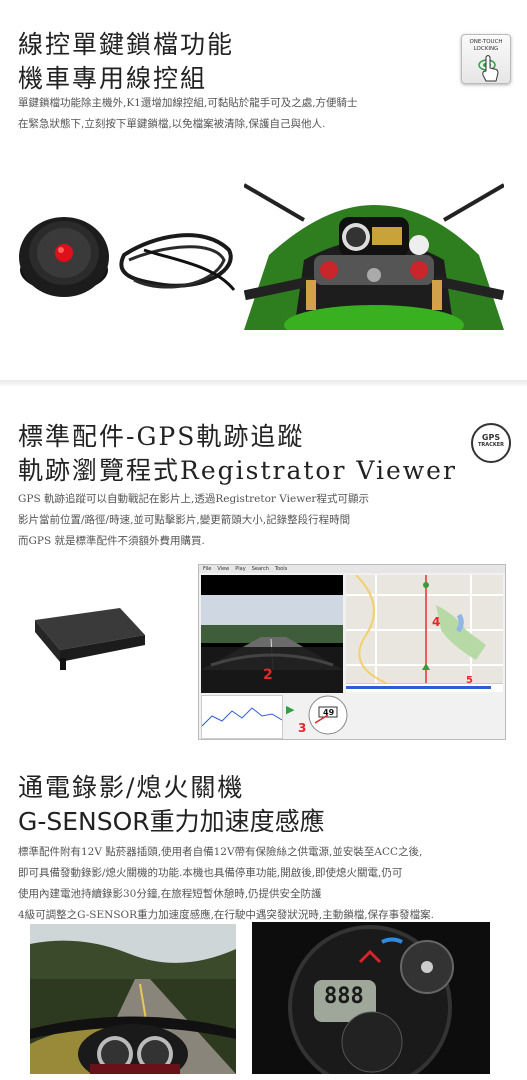 This screenshot has width=527, height=1080. I want to click on video-pane: 2, so click(272, 634).